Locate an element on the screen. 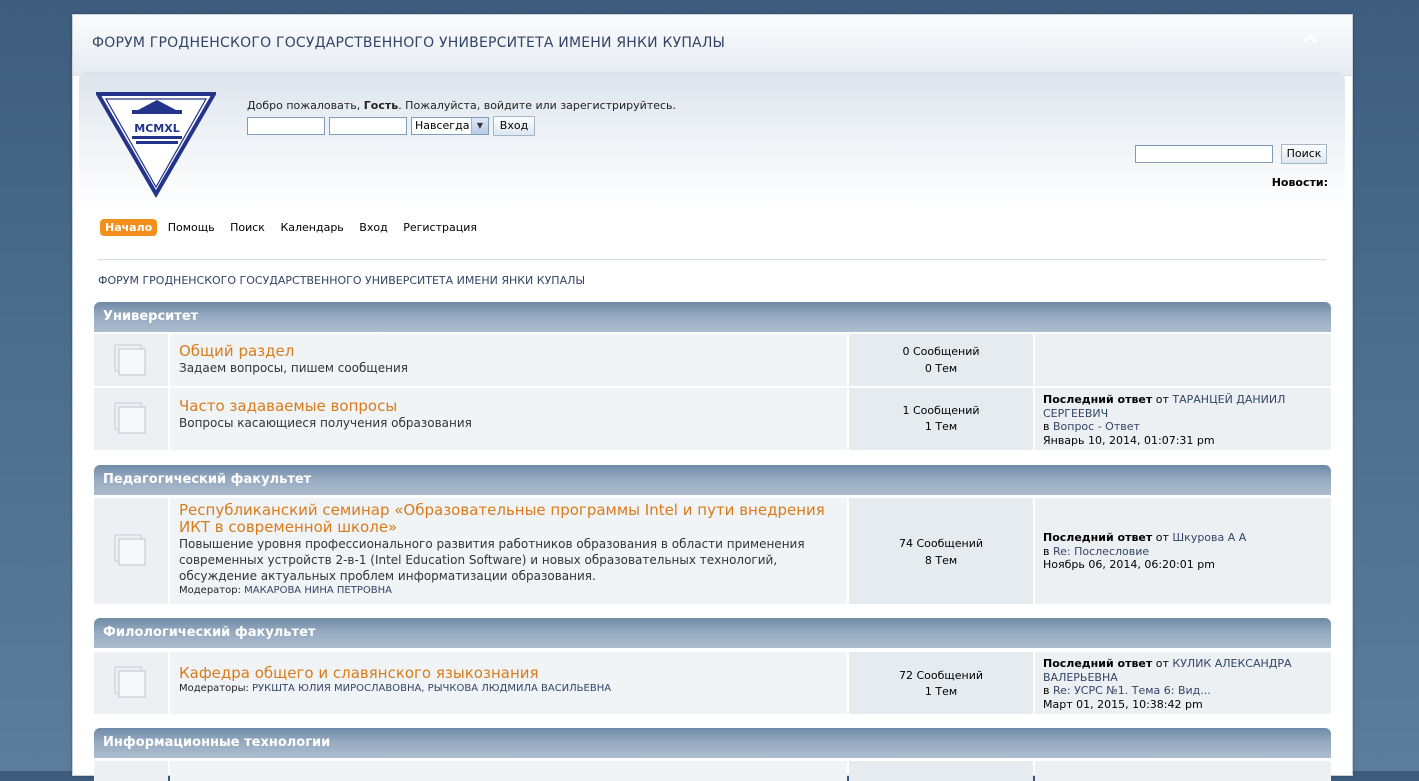 This screenshot has width=1419, height=781. board-stats-cell: 72 Сообщений 1 Тем is located at coordinates (941, 683).